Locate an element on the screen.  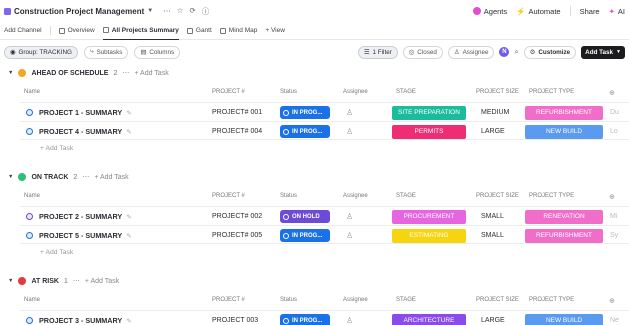
extra-column-value: Du is located at coordinates (614, 112).